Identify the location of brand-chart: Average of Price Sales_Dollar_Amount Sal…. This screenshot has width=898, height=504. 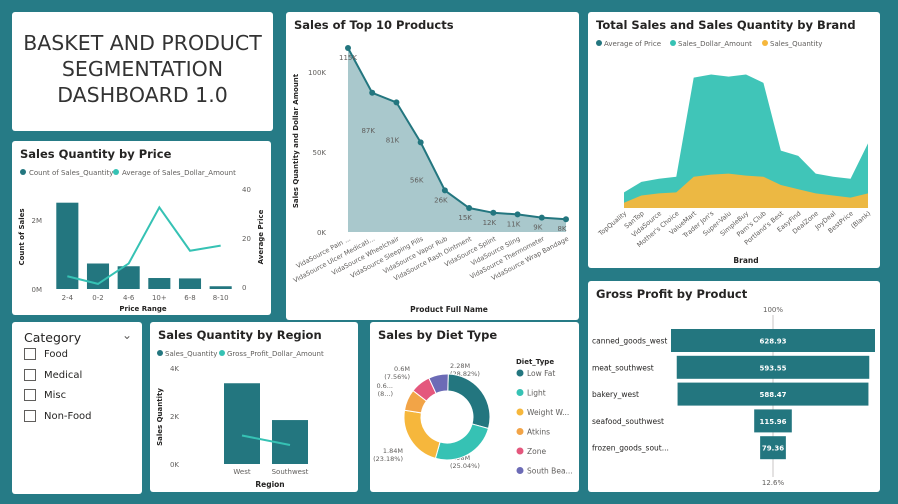
(734, 152).